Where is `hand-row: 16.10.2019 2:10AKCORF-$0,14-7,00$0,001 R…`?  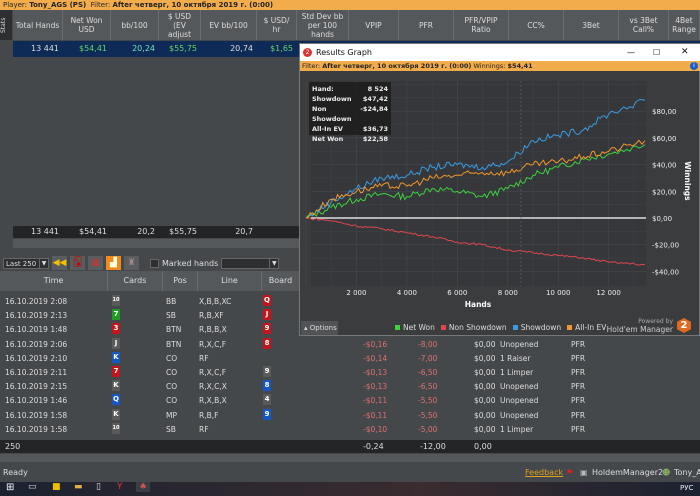
hand-row: 16.10.2019 2:10AKCORF-$0,14-7,00$0,001 R… is located at coordinates (350, 358).